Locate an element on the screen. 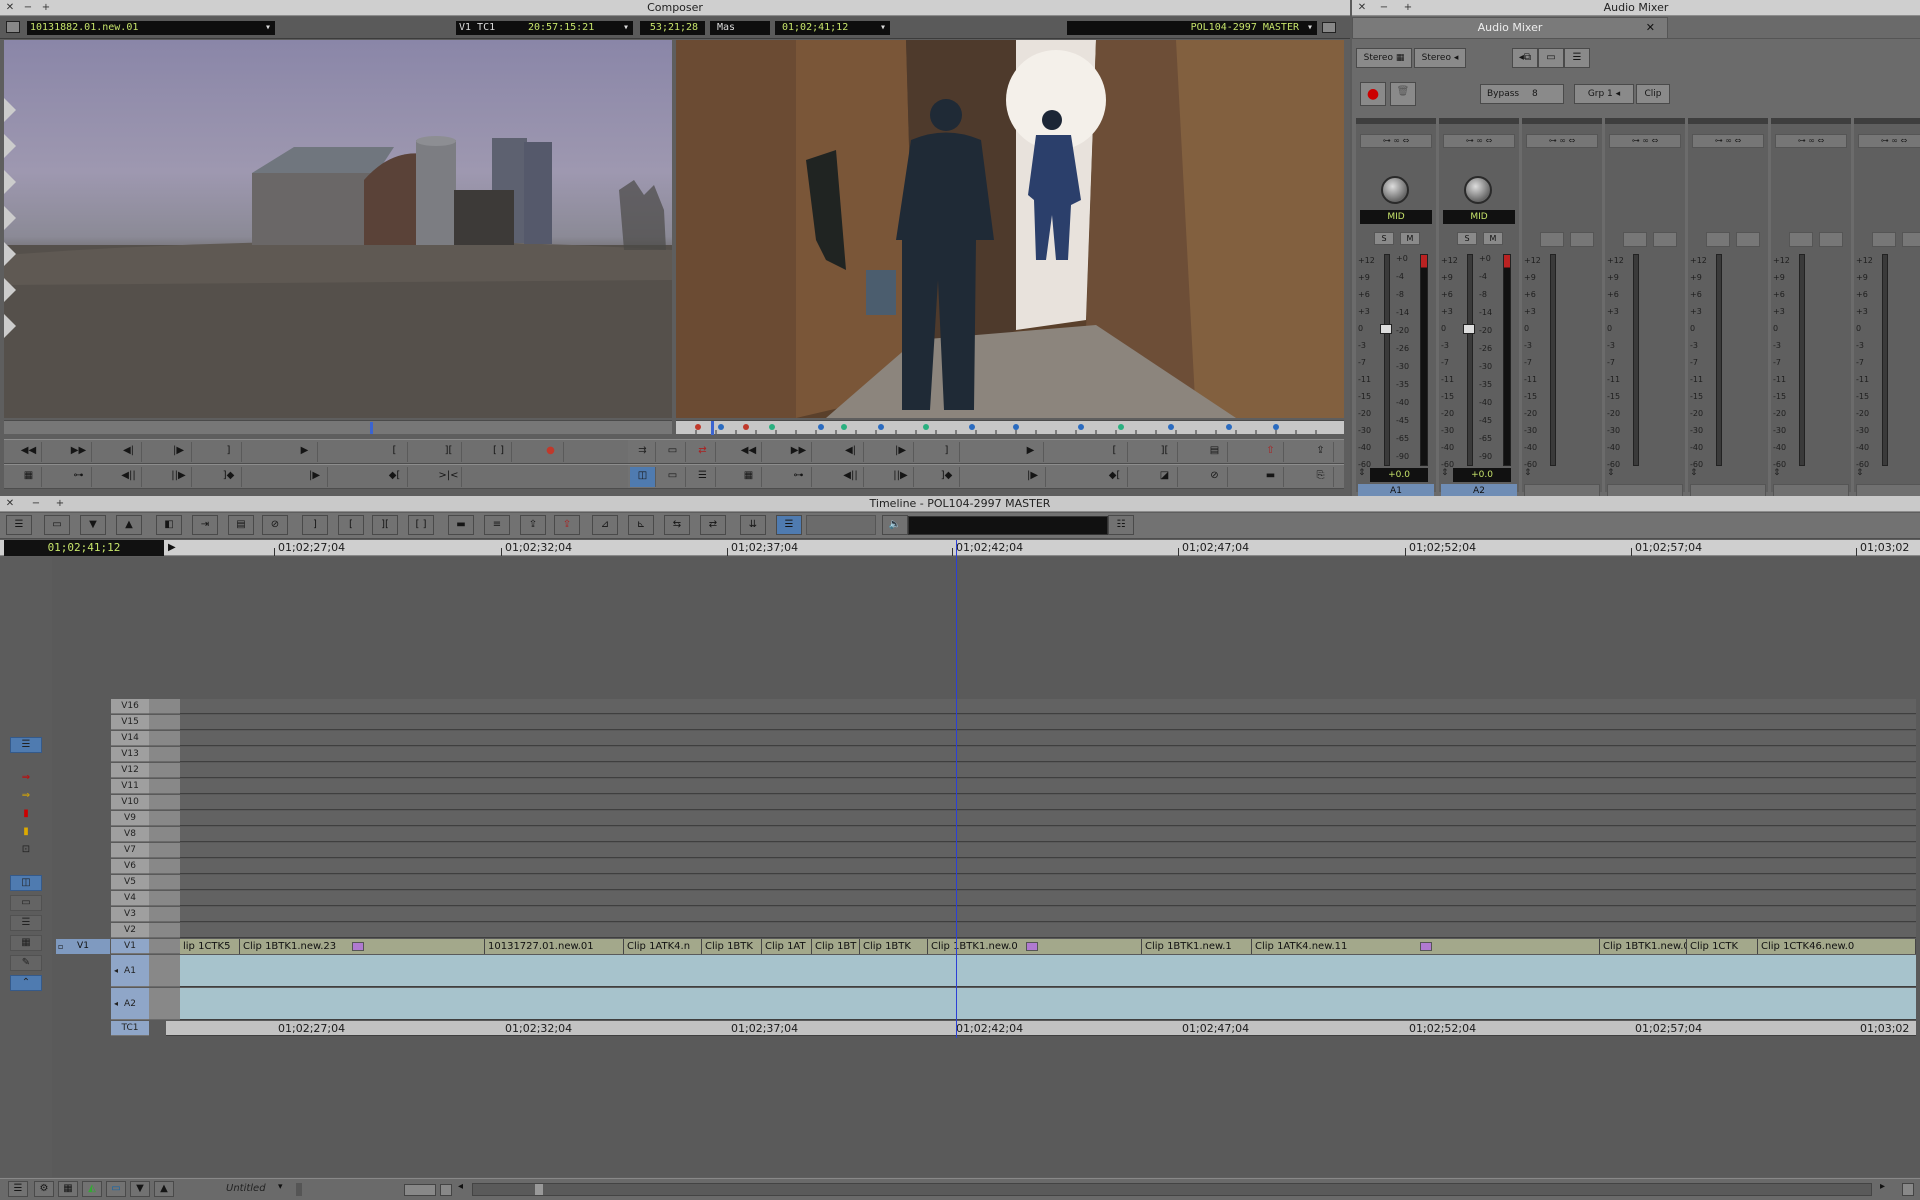 The width and height of the screenshot is (1920, 1200). top-bottom-button: ▤ is located at coordinates (1215, 452).